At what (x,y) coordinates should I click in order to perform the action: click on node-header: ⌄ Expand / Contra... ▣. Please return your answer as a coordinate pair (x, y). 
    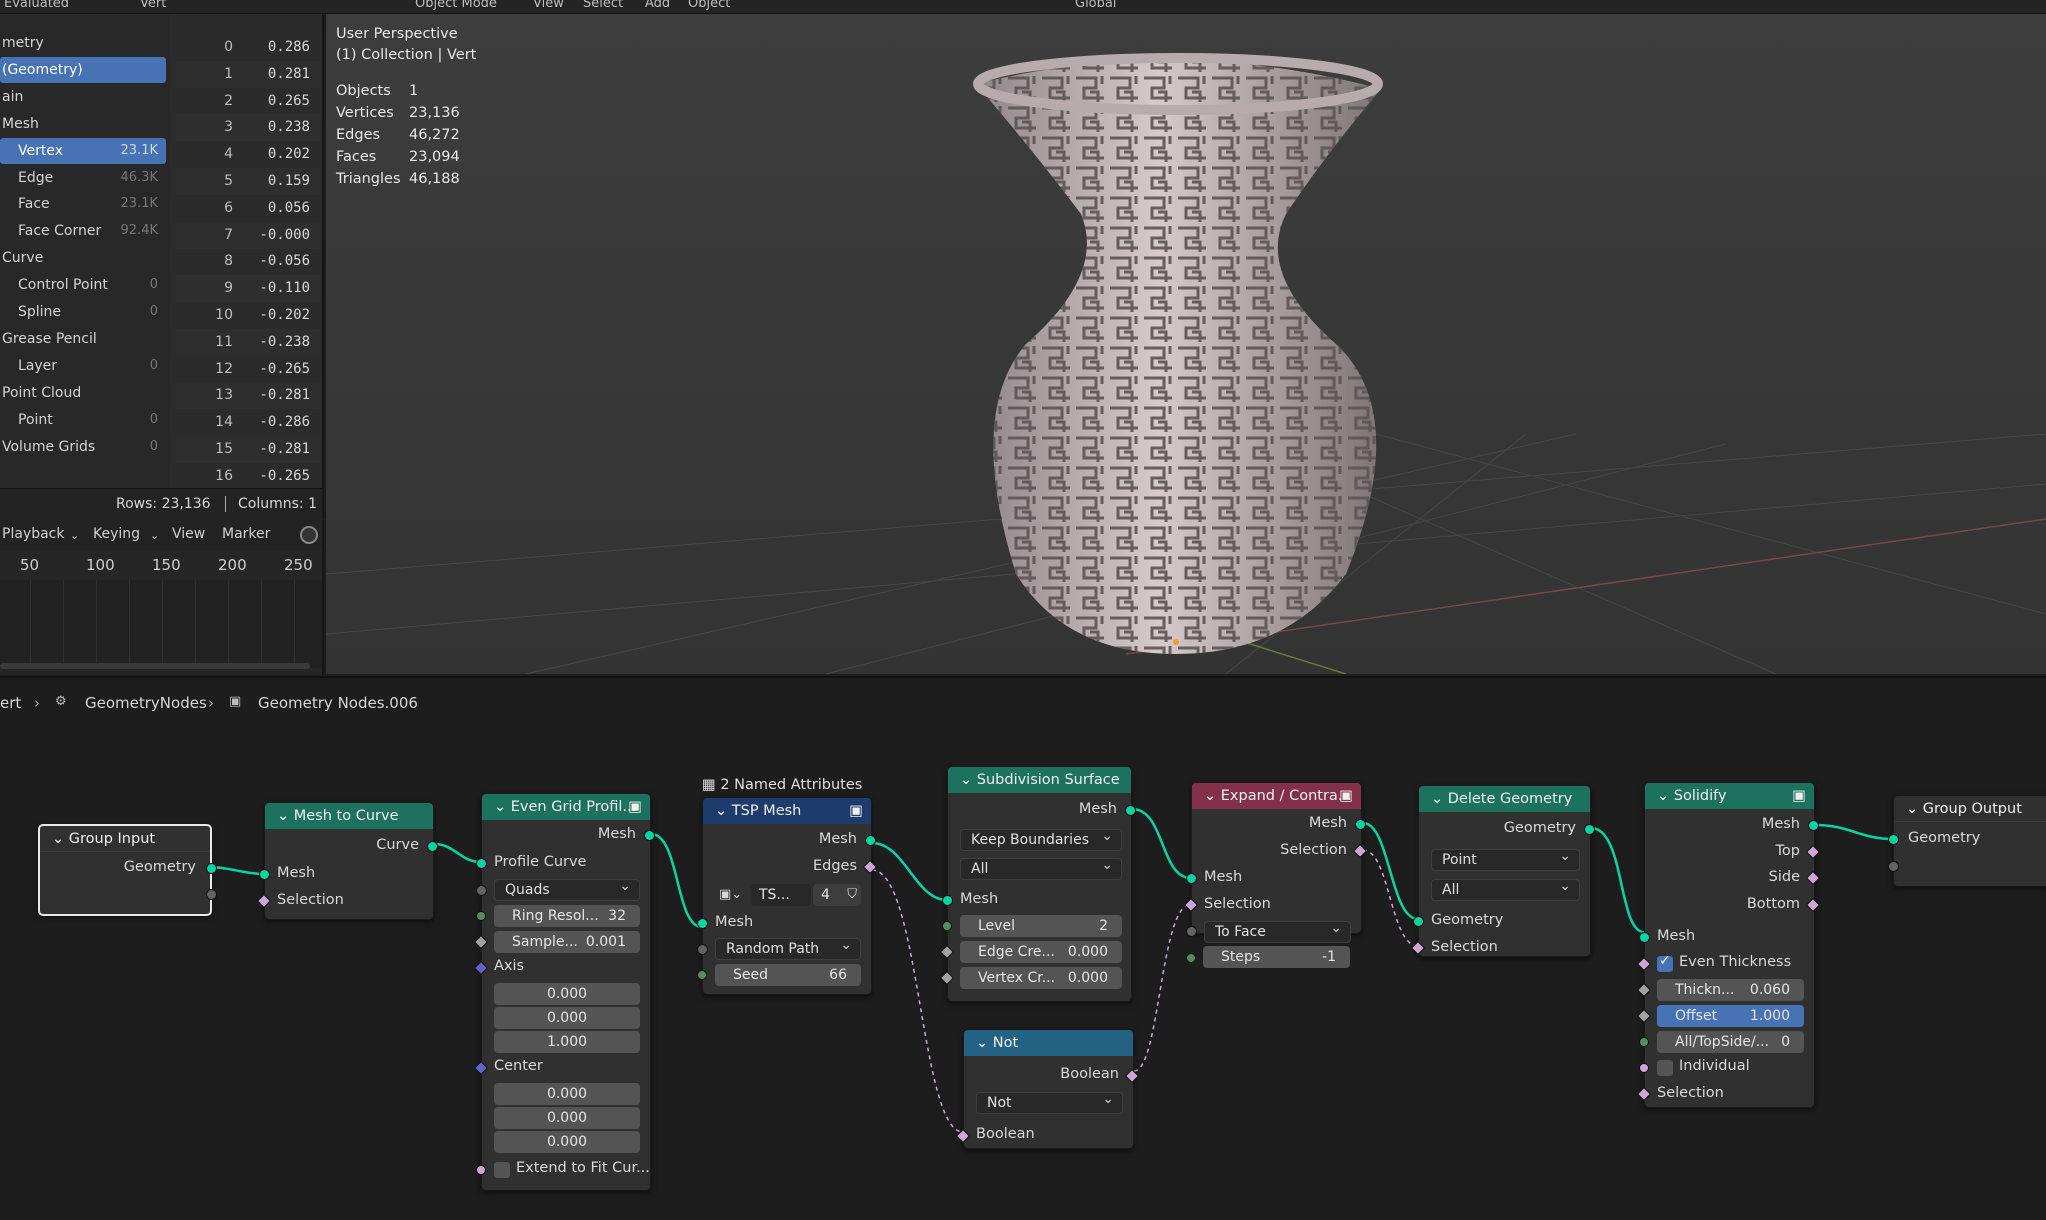
    Looking at the image, I should click on (1276, 796).